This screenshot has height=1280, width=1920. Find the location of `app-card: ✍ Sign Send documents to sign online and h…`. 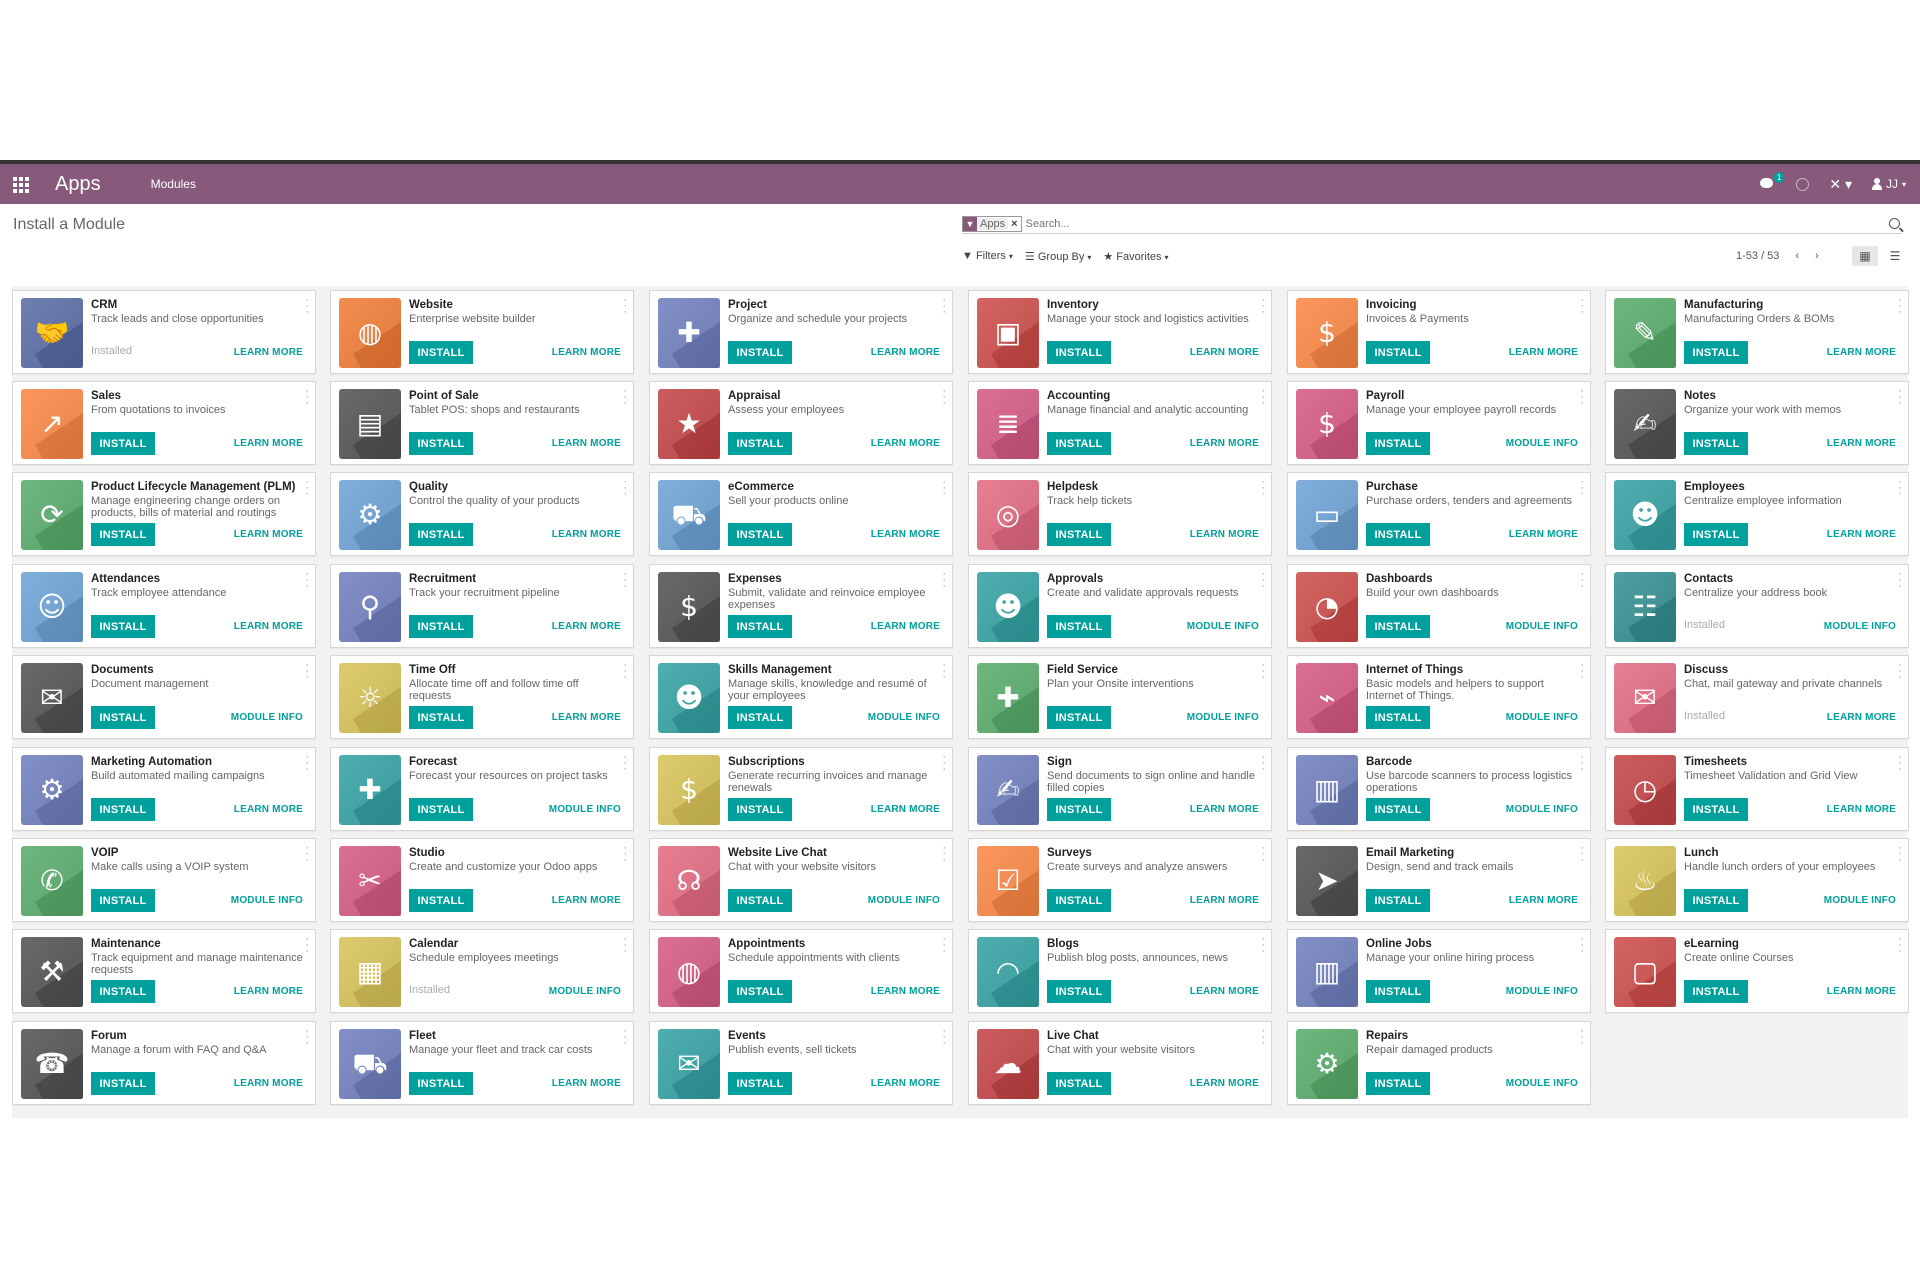

app-card: ✍ Sign Send documents to sign online and h… is located at coordinates (1120, 789).